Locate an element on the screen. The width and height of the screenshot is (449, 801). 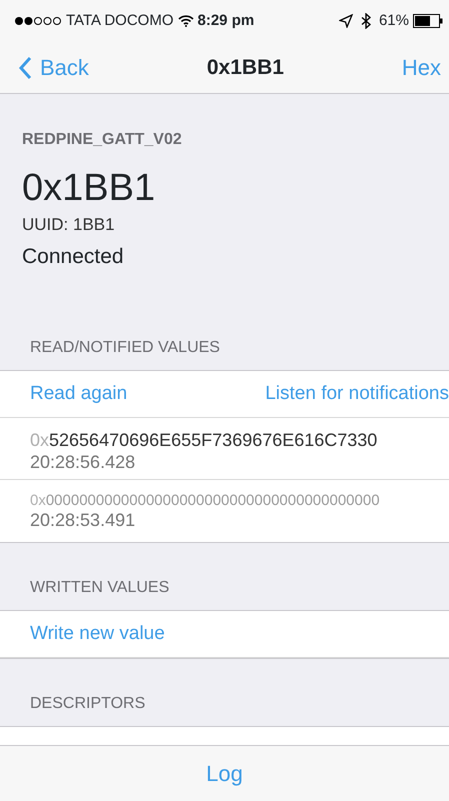
carrier-name: TATA DOCOMO is located at coordinates (120, 20).